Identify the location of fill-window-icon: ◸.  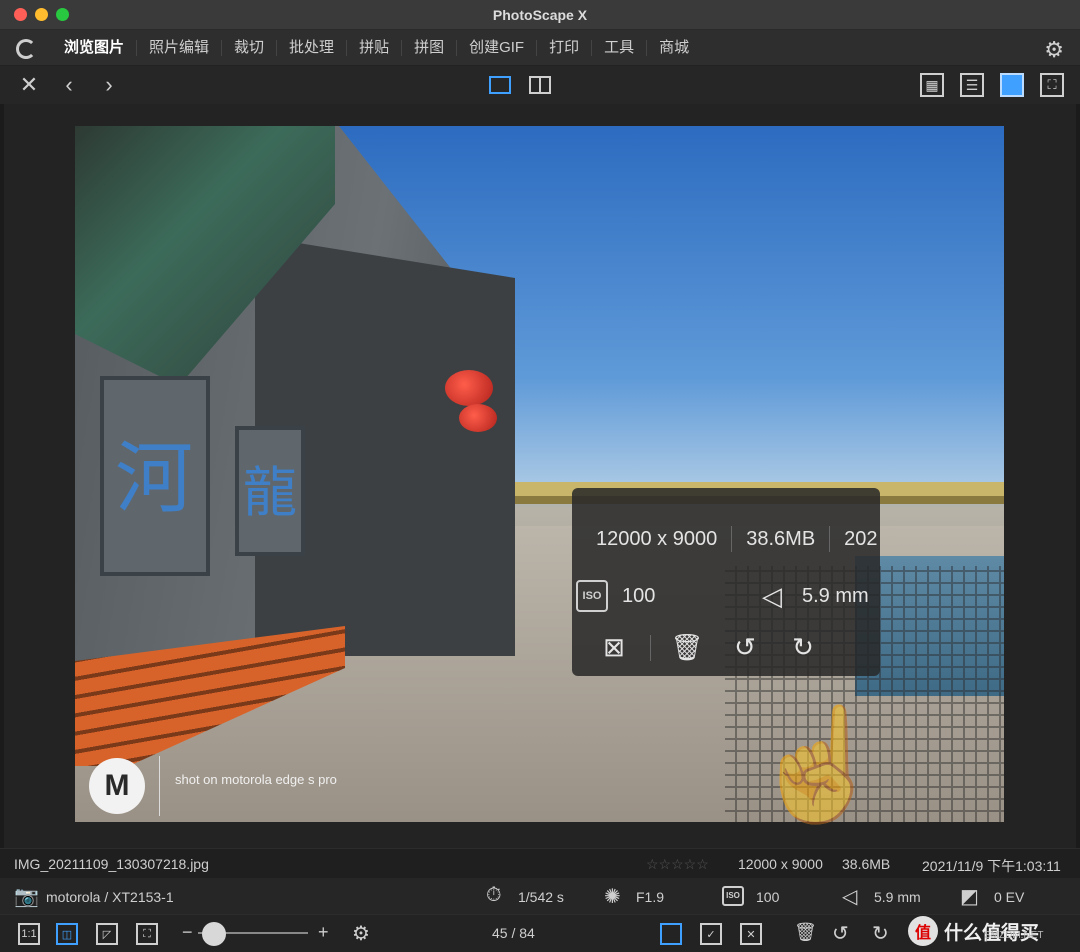
(107, 934).